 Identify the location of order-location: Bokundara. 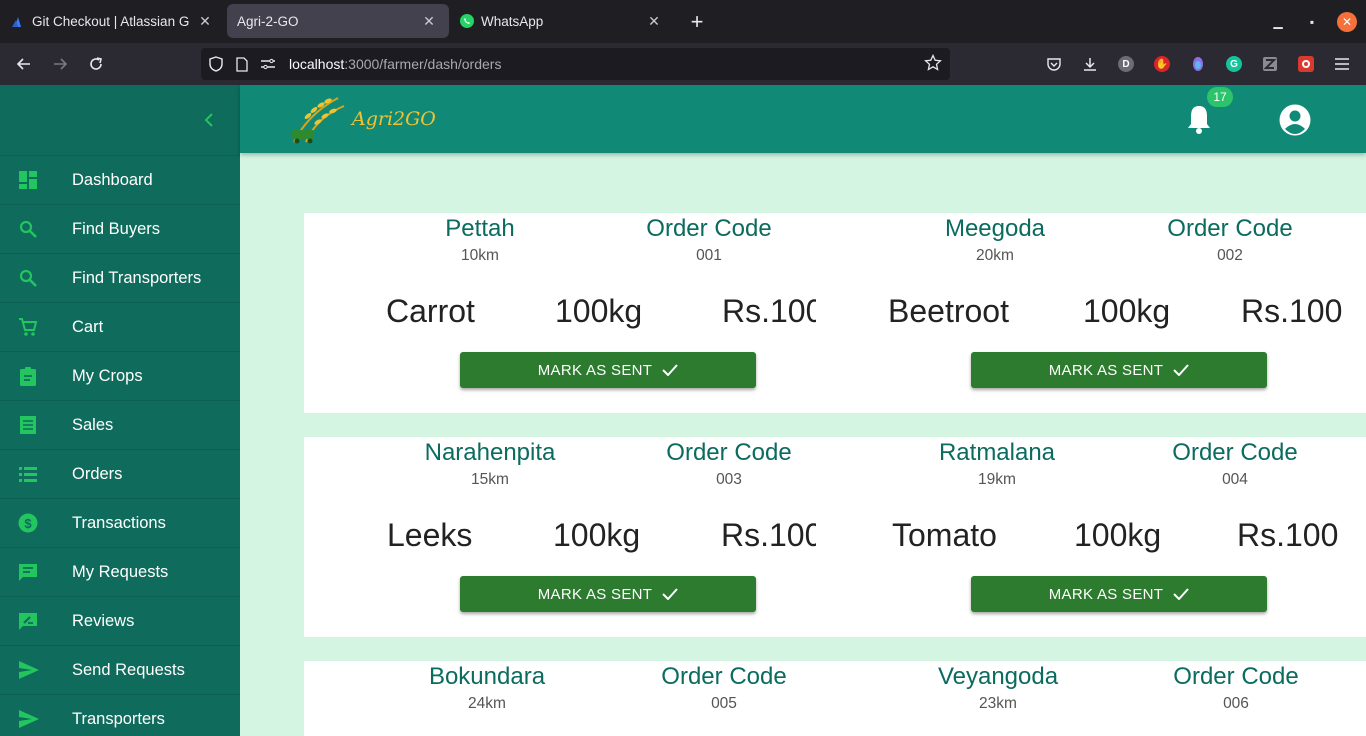
(487, 676).